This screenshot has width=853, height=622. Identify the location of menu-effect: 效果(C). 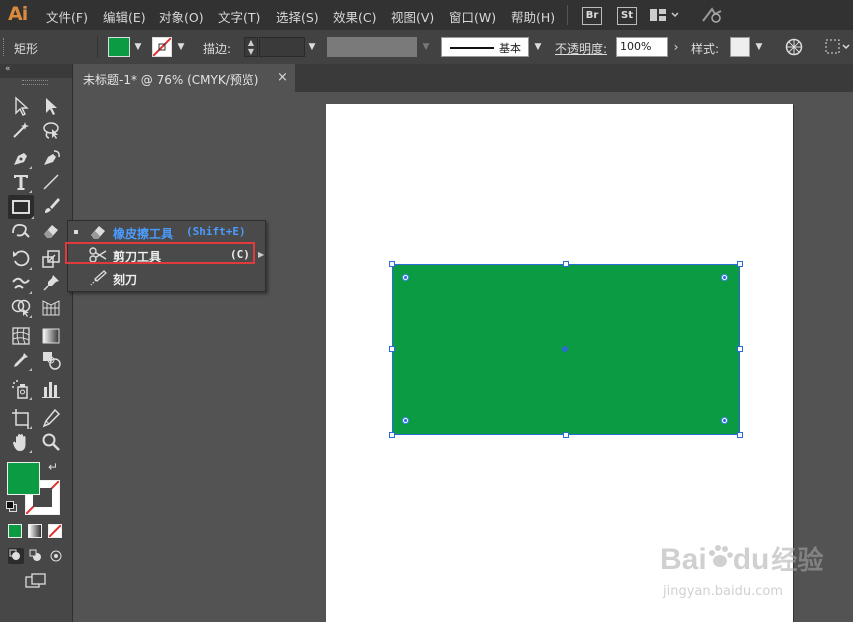
(354, 16).